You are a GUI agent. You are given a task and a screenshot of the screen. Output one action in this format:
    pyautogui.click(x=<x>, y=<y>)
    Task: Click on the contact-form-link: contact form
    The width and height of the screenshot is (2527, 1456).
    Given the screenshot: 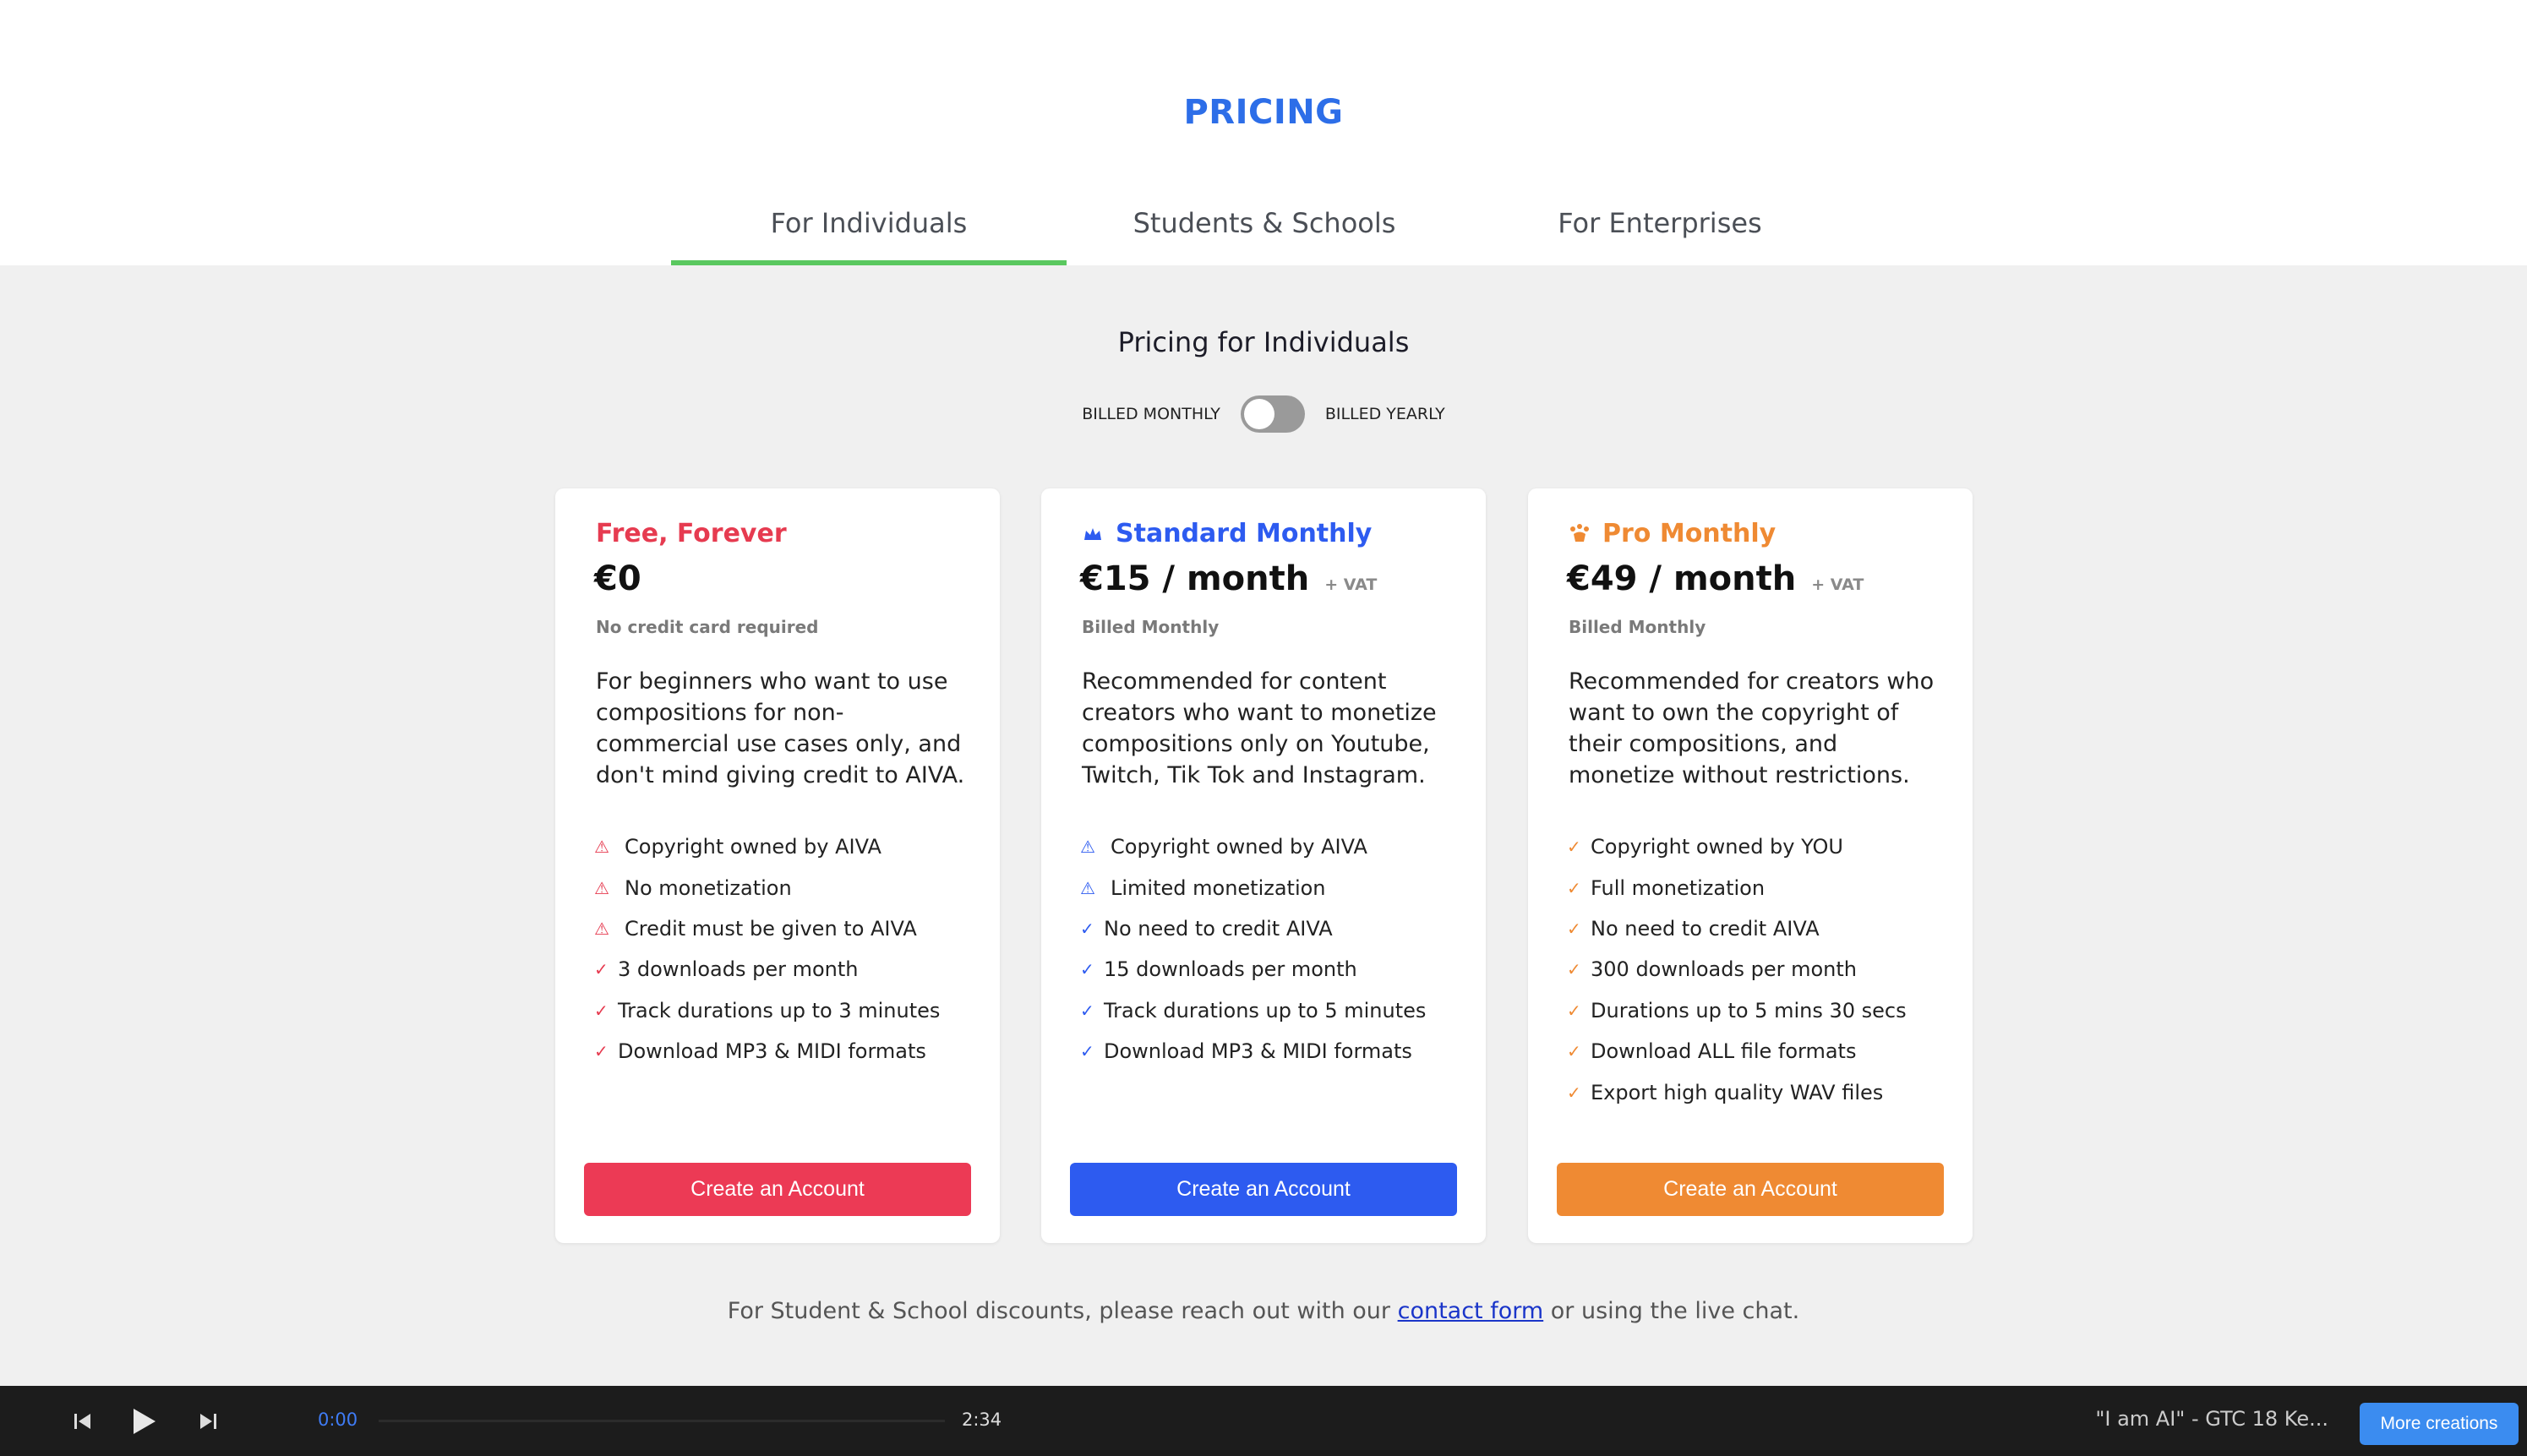 What is the action you would take?
    pyautogui.click(x=1471, y=1311)
    